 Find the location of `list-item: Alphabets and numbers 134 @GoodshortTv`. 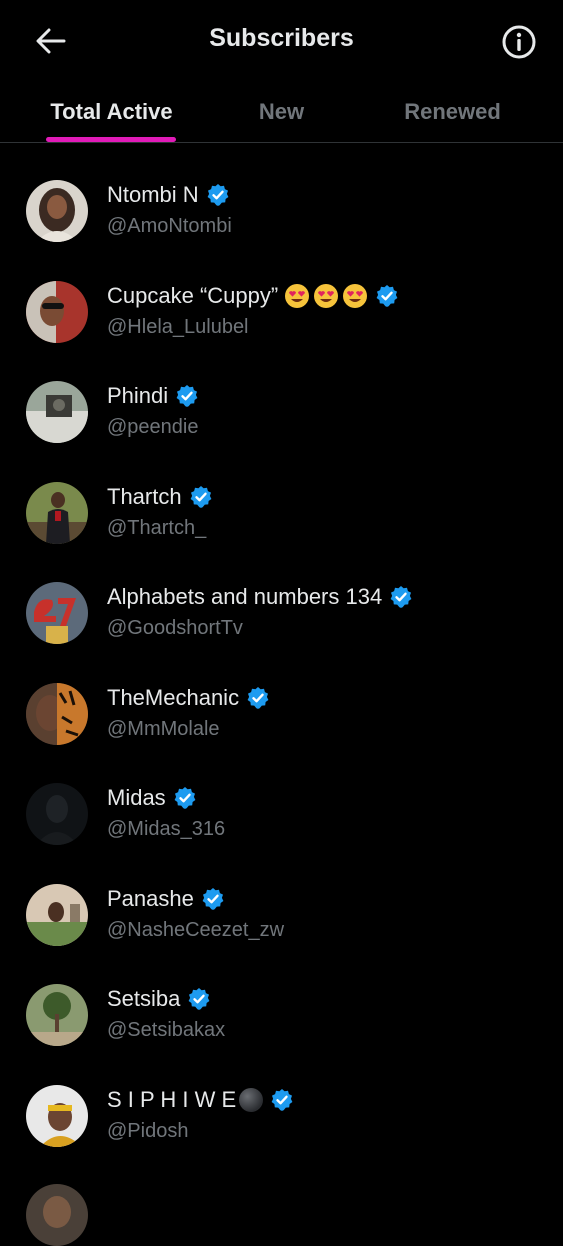

list-item: Alphabets and numbers 134 @GoodshortTv is located at coordinates (281, 595).